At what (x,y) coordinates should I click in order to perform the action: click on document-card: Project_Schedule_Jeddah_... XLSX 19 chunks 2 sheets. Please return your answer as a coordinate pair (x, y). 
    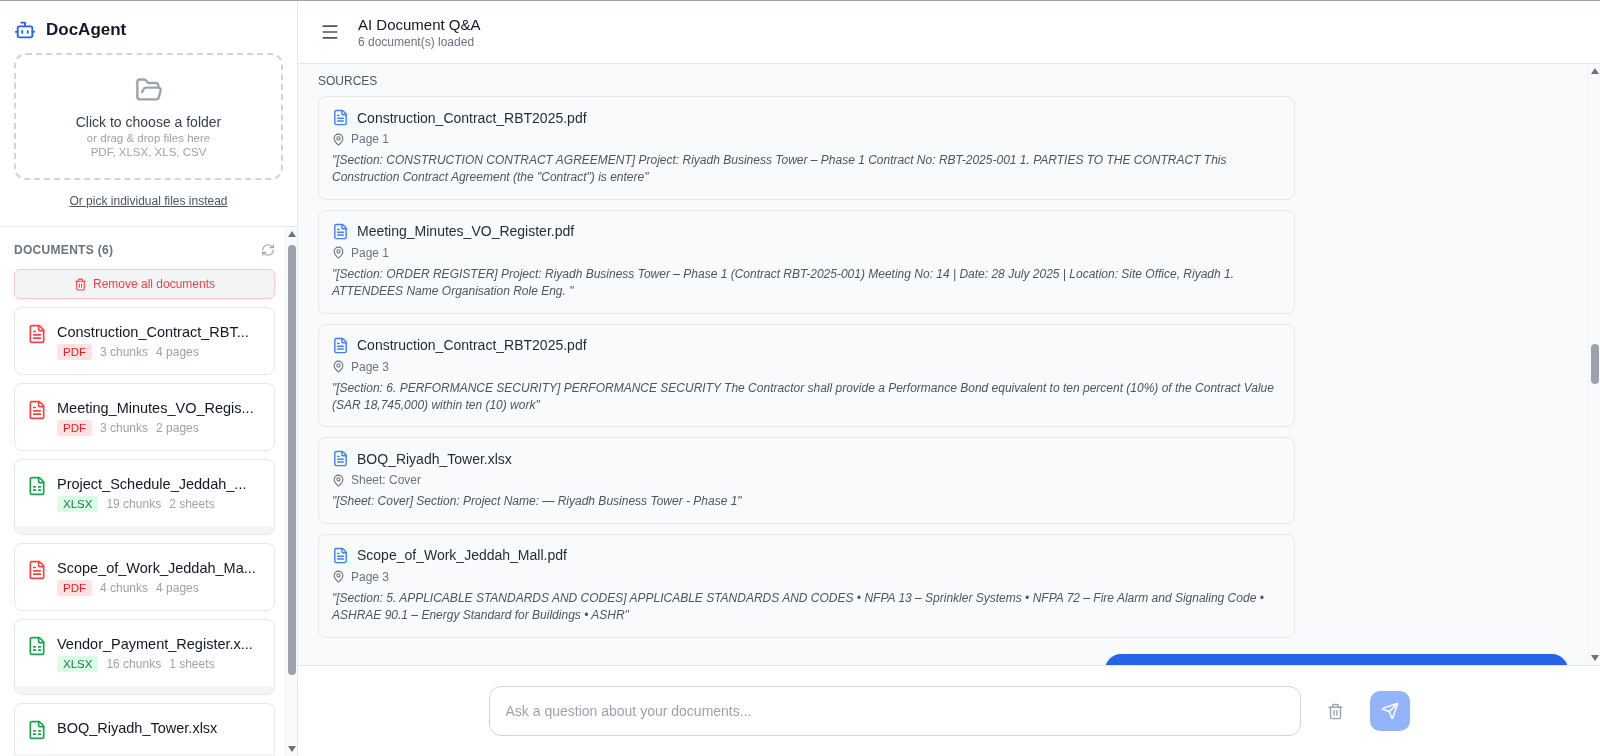
    Looking at the image, I should click on (144, 497).